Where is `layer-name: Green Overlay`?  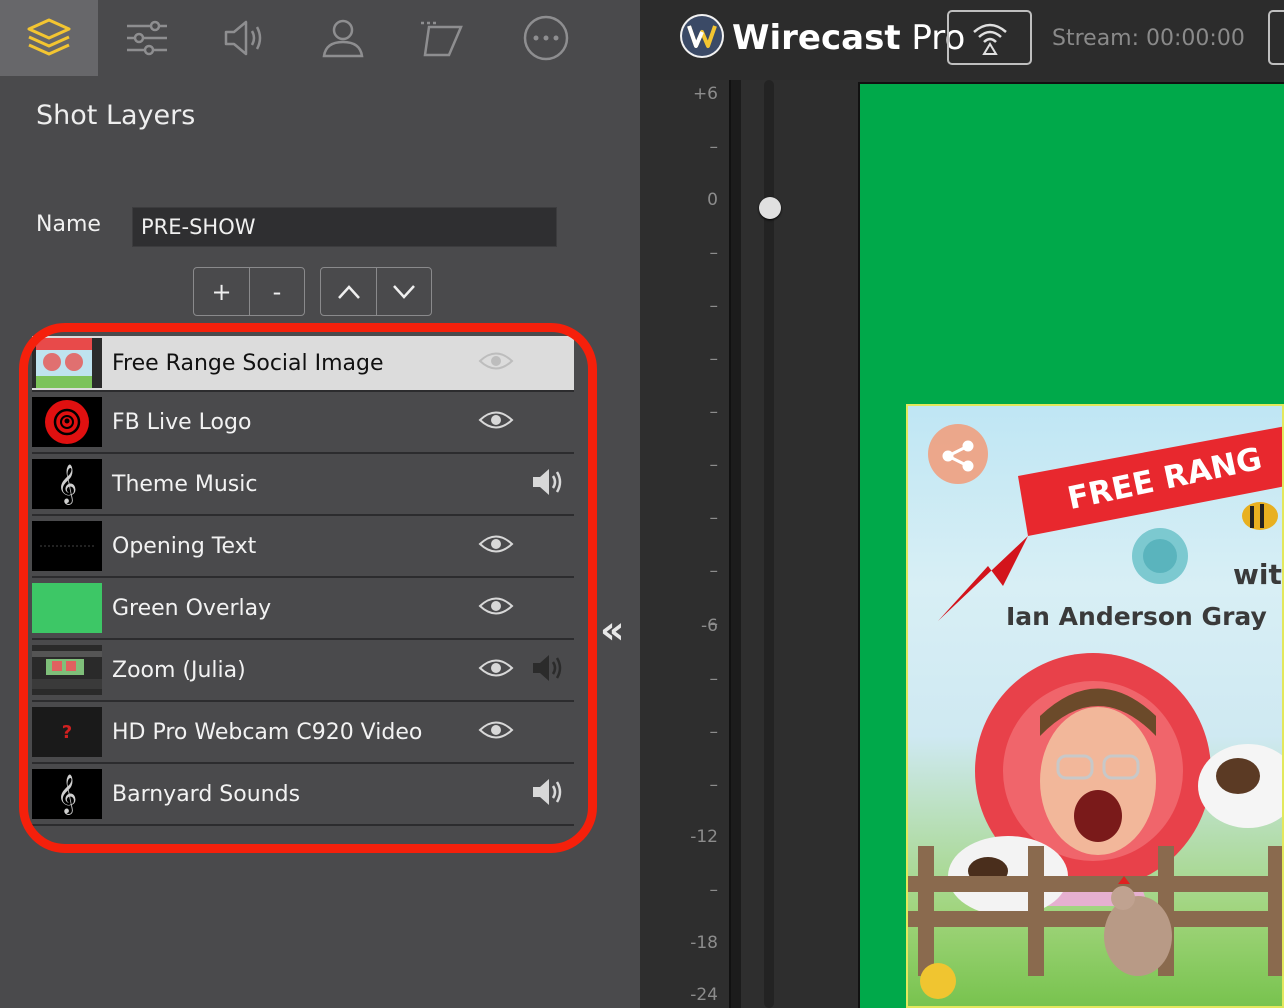 layer-name: Green Overlay is located at coordinates (192, 608).